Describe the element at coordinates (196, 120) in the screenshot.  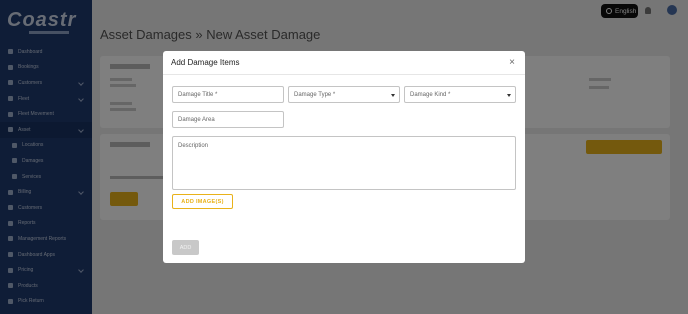
I see `damage-area-placeholder: Damage Area` at that location.